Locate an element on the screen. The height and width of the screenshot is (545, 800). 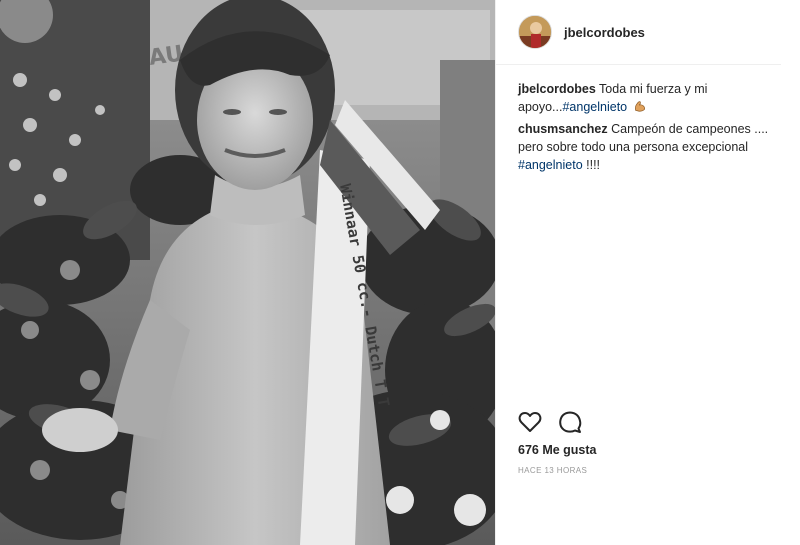
avatar is located at coordinates (535, 32).